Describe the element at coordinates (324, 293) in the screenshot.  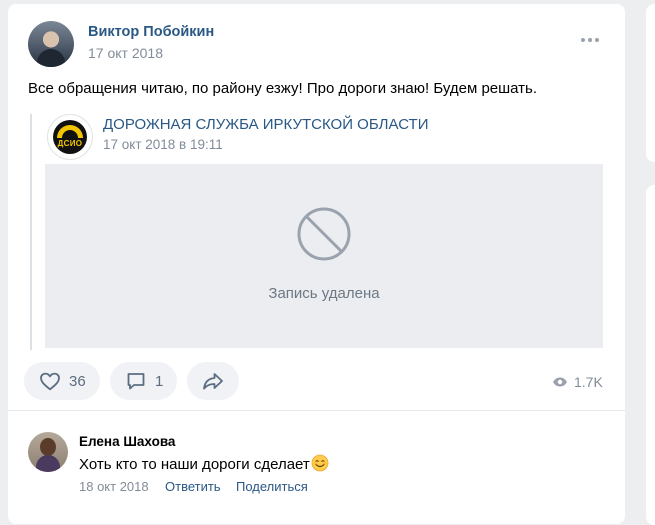
I see `deleted-post-text: Запись удалена` at that location.